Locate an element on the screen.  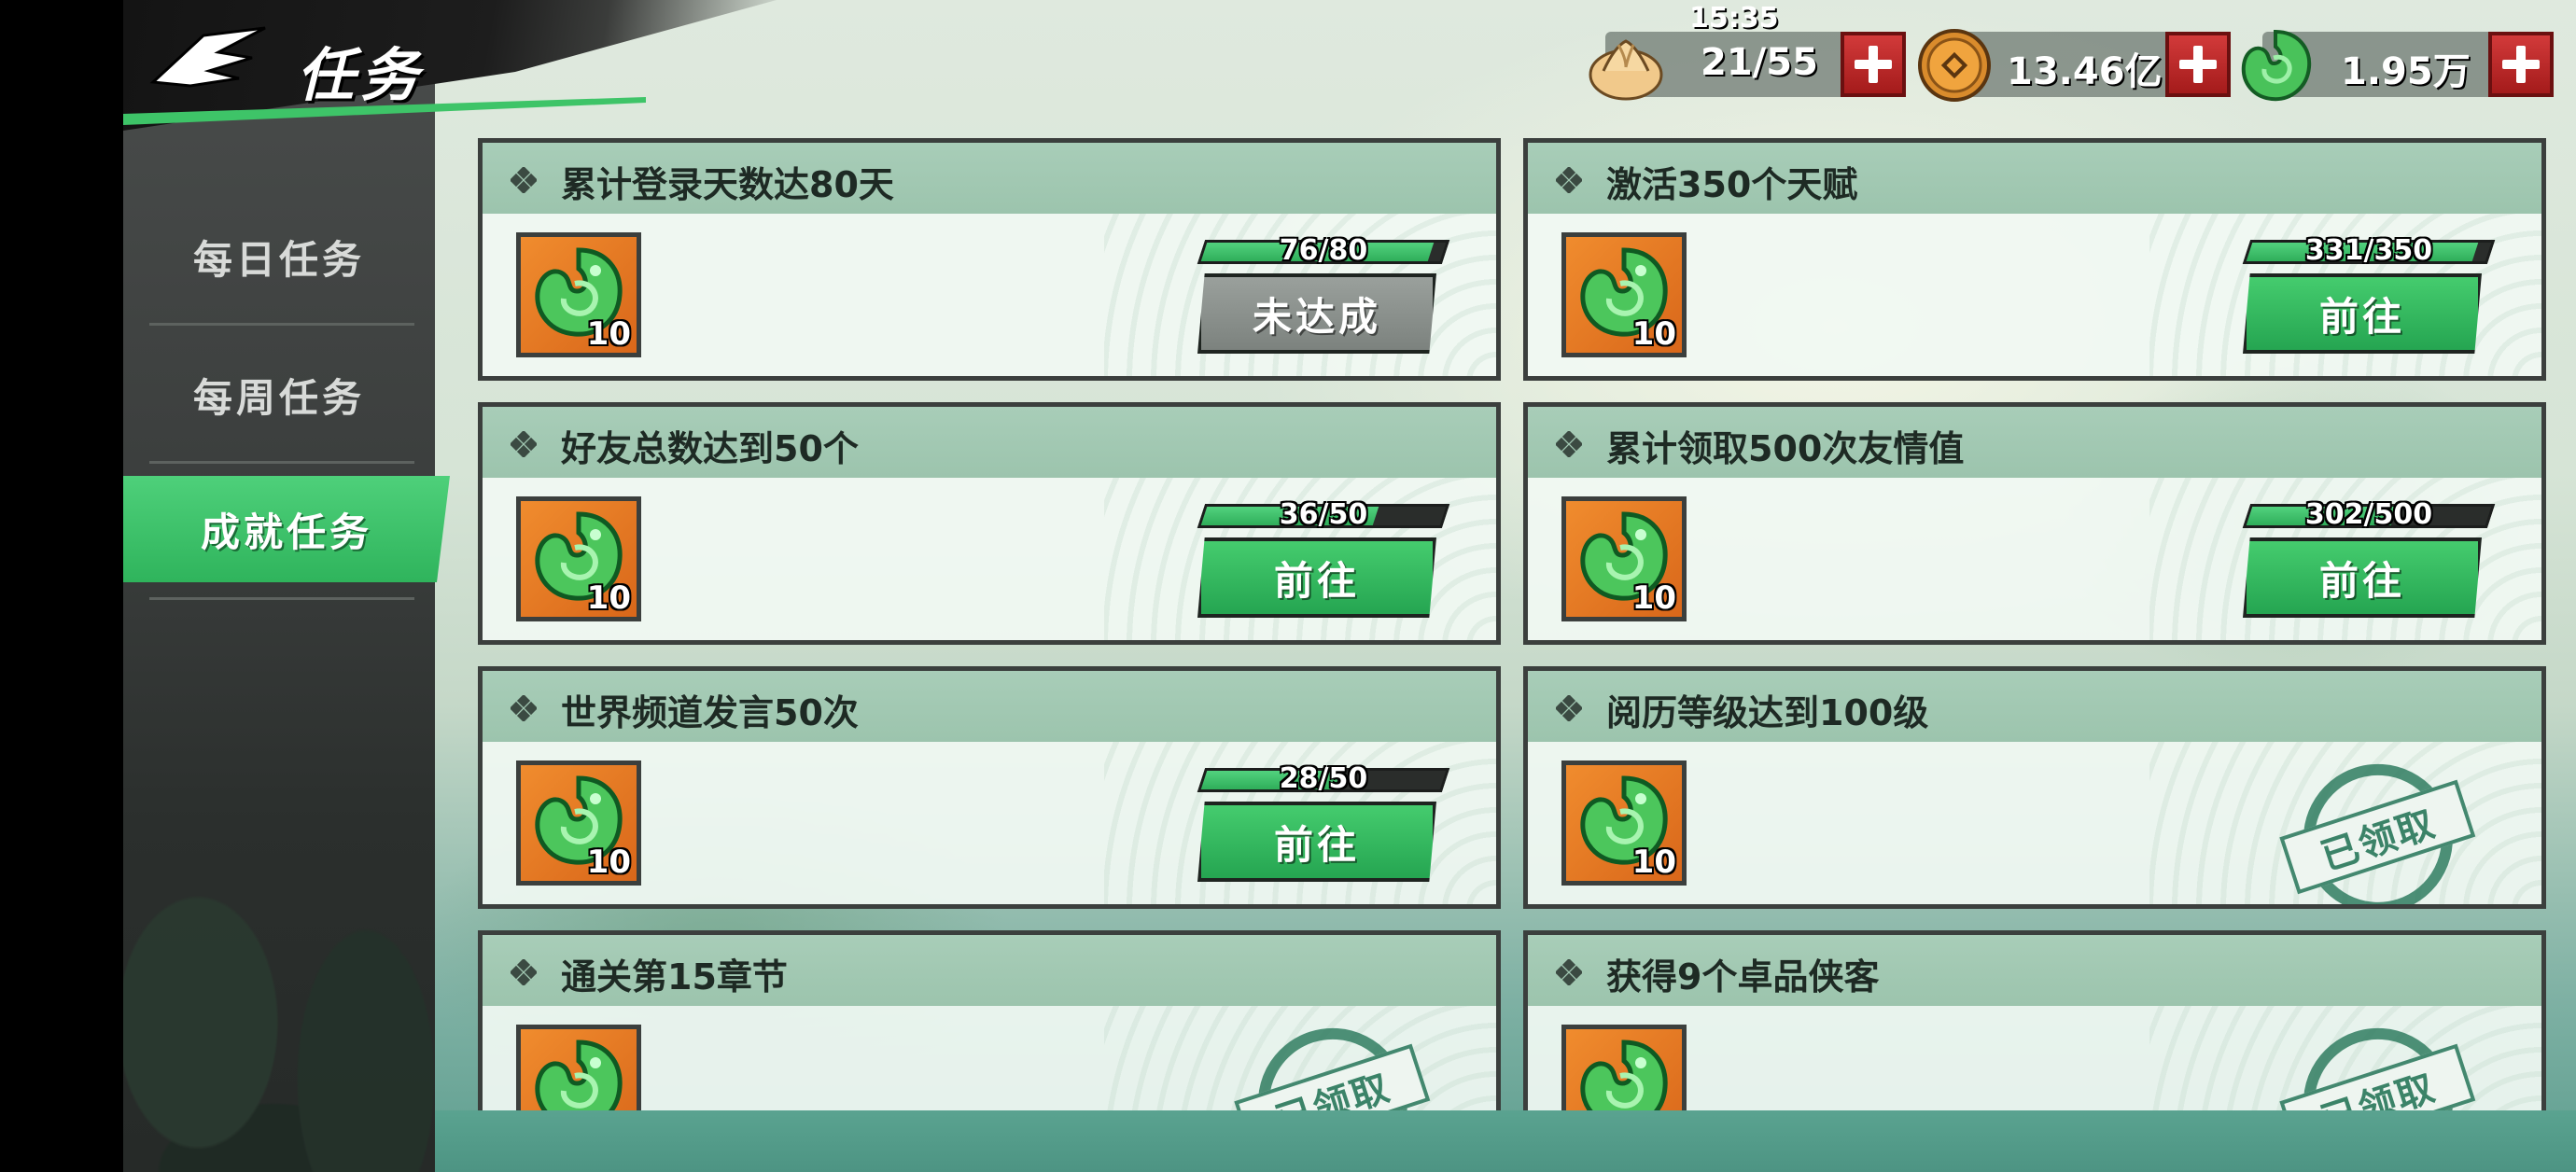
task-card: 累计登录天数达80天 10 76/80 未达成 is located at coordinates (989, 259).